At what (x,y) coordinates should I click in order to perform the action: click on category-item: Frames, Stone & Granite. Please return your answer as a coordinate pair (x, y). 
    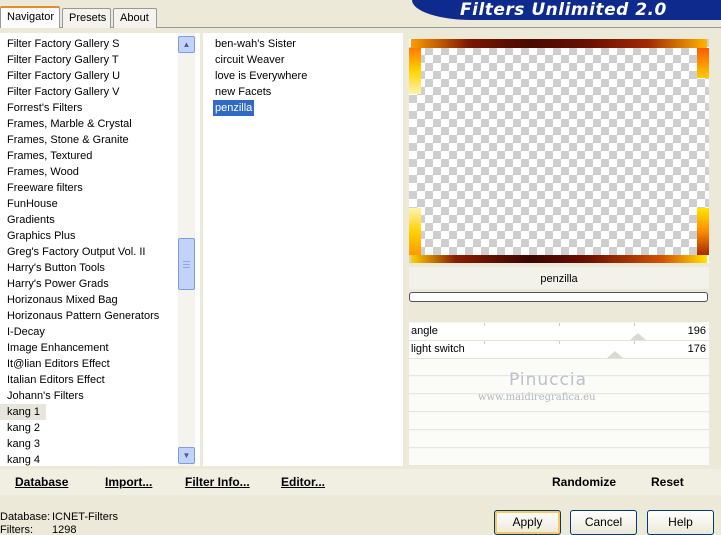
    Looking at the image, I should click on (100, 140).